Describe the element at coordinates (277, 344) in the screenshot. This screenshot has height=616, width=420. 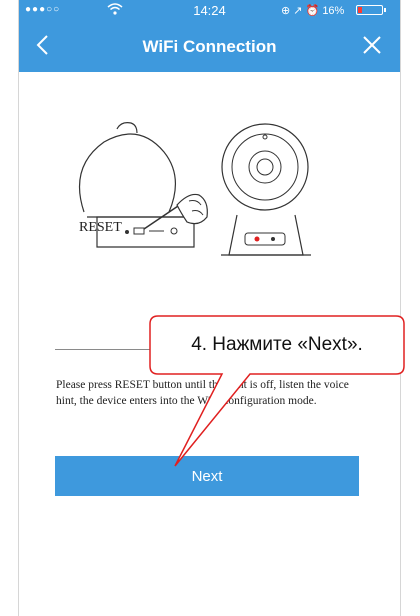
I see `callout-text: 4. Нажмите «Next».` at that location.